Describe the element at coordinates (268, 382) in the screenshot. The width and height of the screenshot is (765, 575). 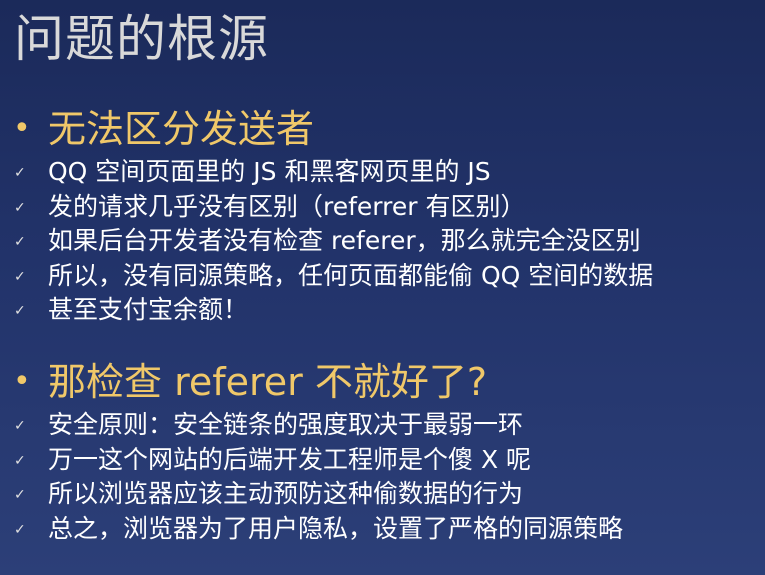
I see `section-heading-text: 那检查 referer 不就好了?` at that location.